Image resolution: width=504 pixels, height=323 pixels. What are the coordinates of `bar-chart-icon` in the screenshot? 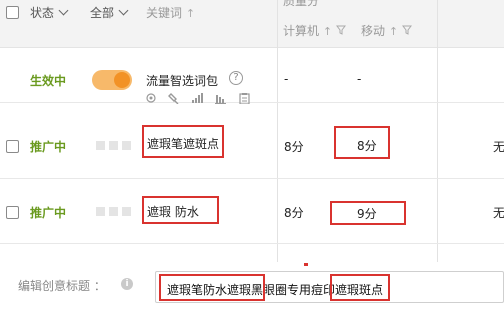 It's located at (220, 99).